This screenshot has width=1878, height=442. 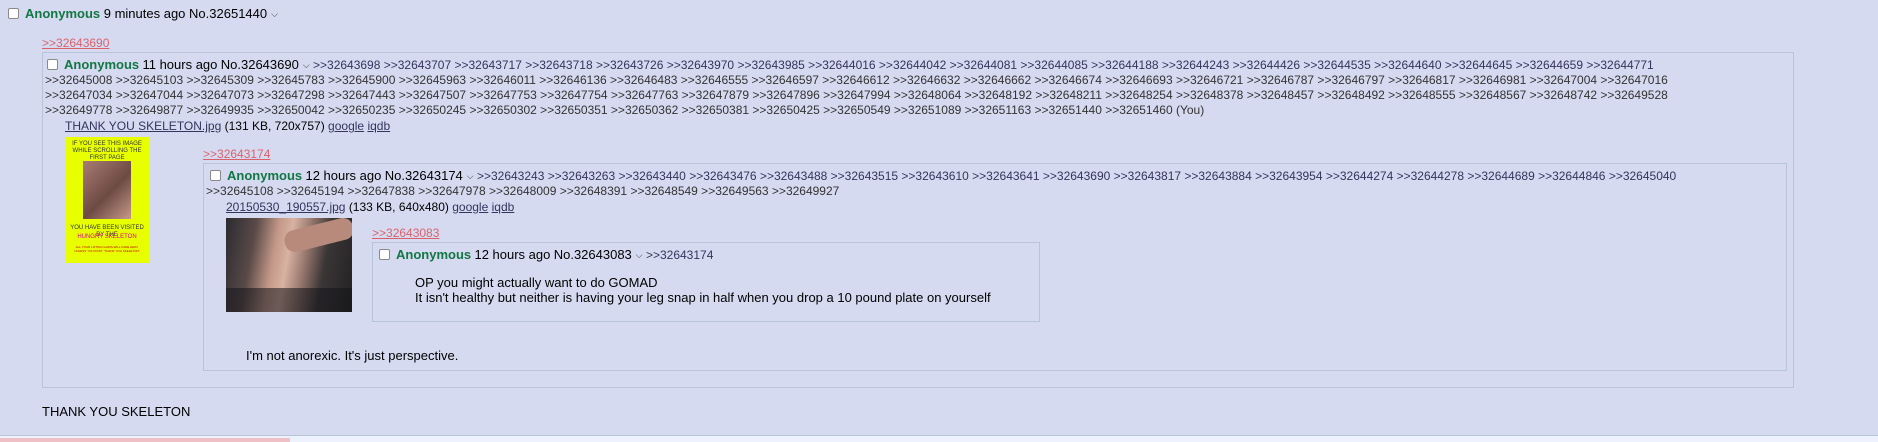 What do you see at coordinates (317, 236) in the screenshot?
I see `thumb-arm` at bounding box center [317, 236].